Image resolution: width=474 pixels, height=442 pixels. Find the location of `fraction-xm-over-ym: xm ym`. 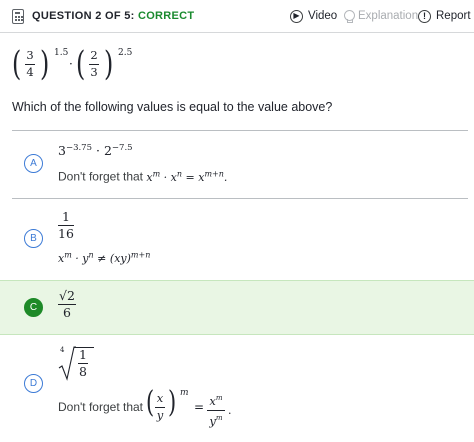

fraction-xm-over-ym: xm ym is located at coordinates (216, 410).